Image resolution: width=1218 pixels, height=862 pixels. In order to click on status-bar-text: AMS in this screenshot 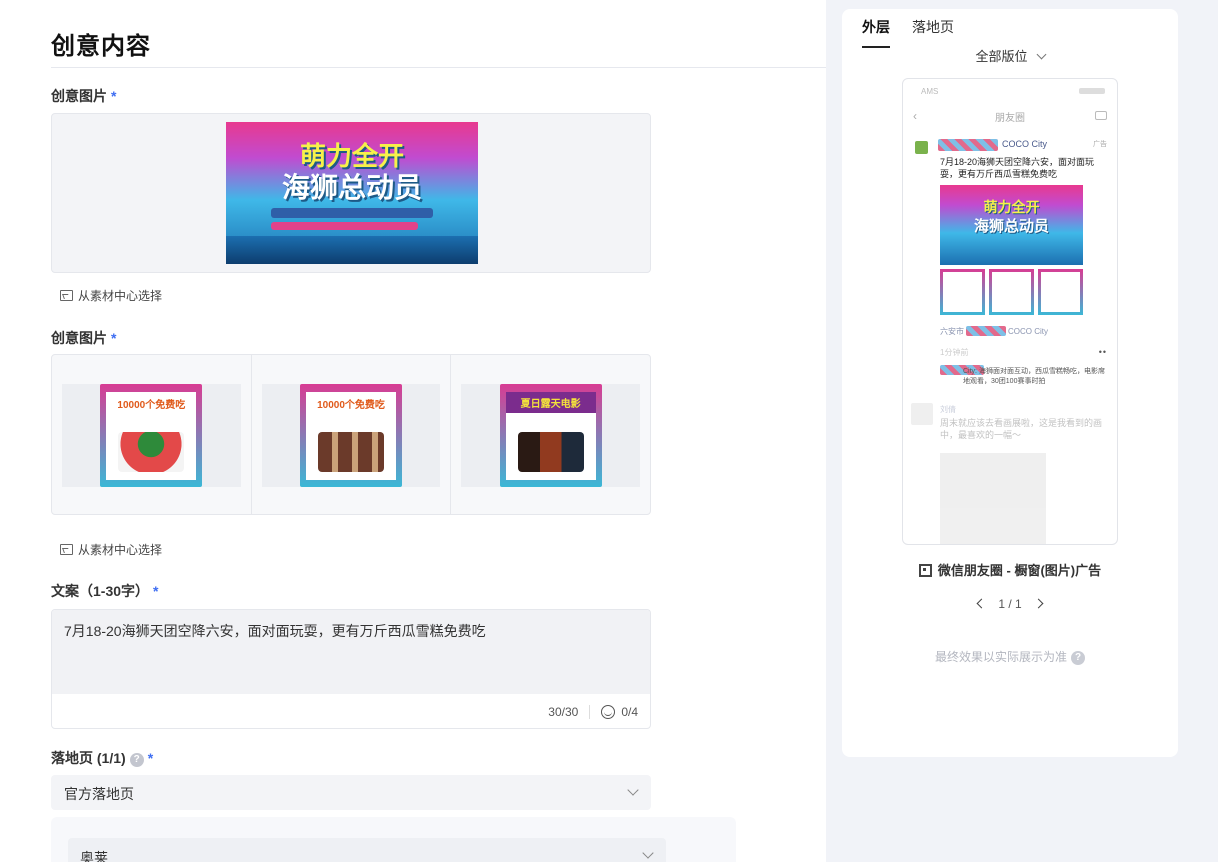, I will do `click(930, 91)`.